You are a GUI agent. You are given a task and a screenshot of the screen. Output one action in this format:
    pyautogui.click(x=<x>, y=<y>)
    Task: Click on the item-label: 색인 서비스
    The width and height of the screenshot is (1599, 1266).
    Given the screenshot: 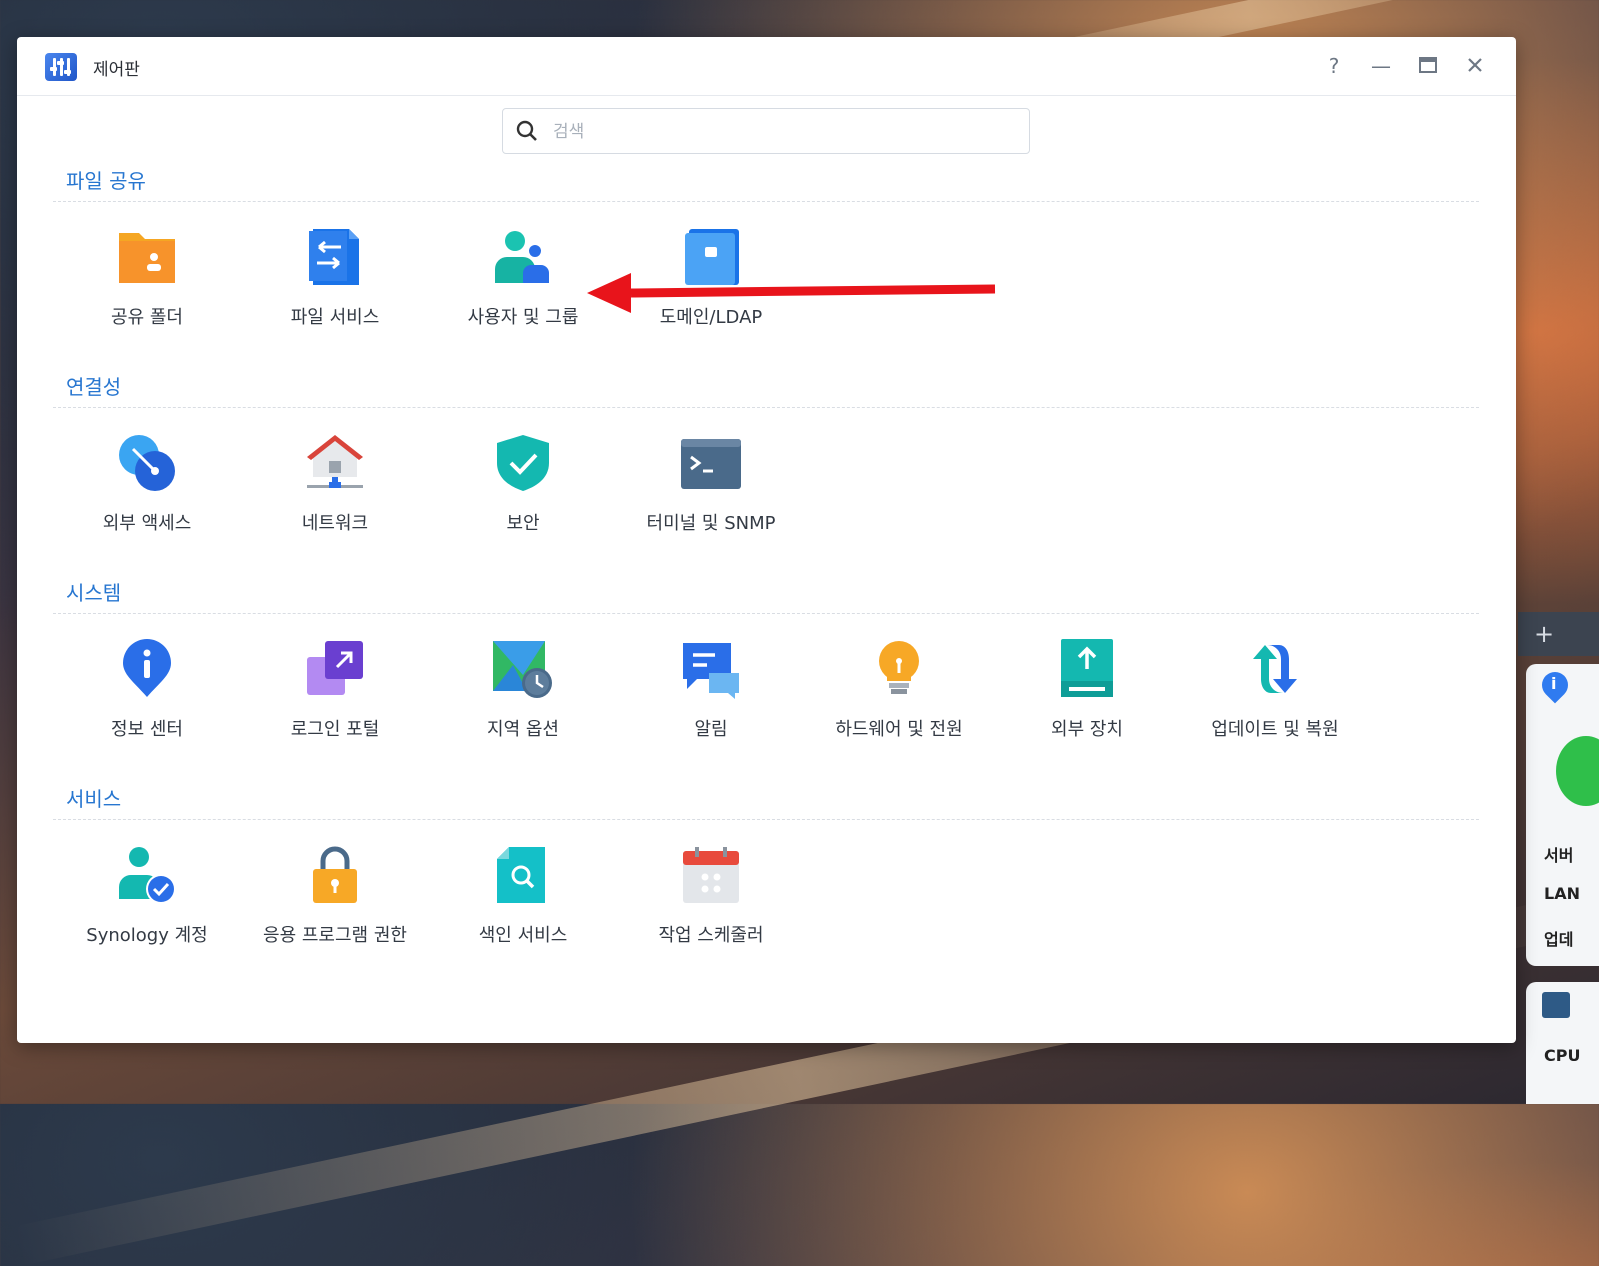 What is the action you would take?
    pyautogui.click(x=523, y=935)
    